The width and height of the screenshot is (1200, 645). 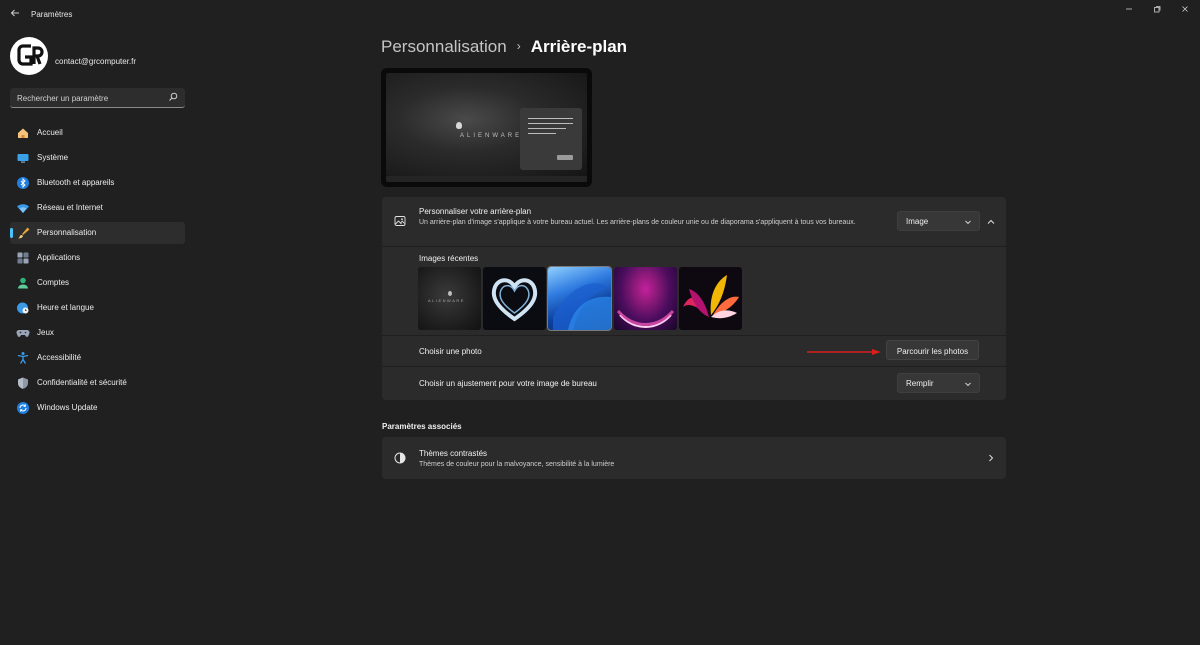 What do you see at coordinates (23, 183) in the screenshot?
I see `bluetooth-icon` at bounding box center [23, 183].